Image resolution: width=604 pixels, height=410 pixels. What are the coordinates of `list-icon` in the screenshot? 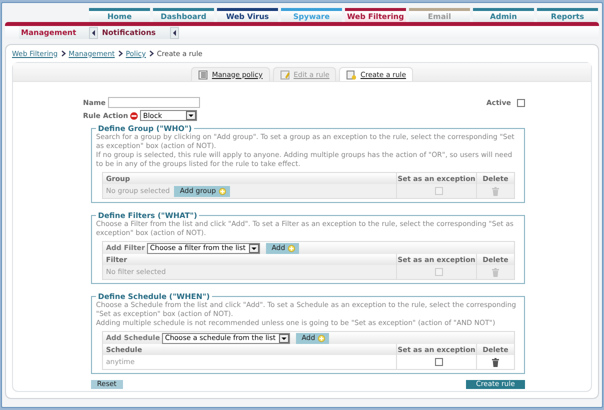 It's located at (203, 75).